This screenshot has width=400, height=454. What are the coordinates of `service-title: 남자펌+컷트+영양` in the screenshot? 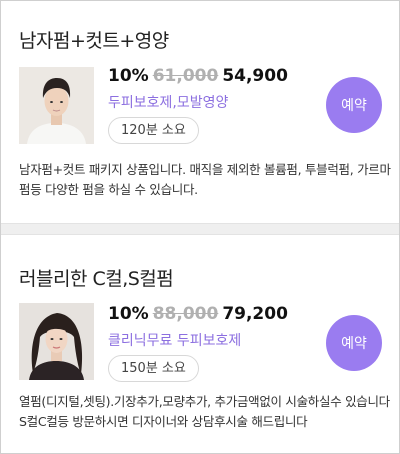 It's located at (94, 41).